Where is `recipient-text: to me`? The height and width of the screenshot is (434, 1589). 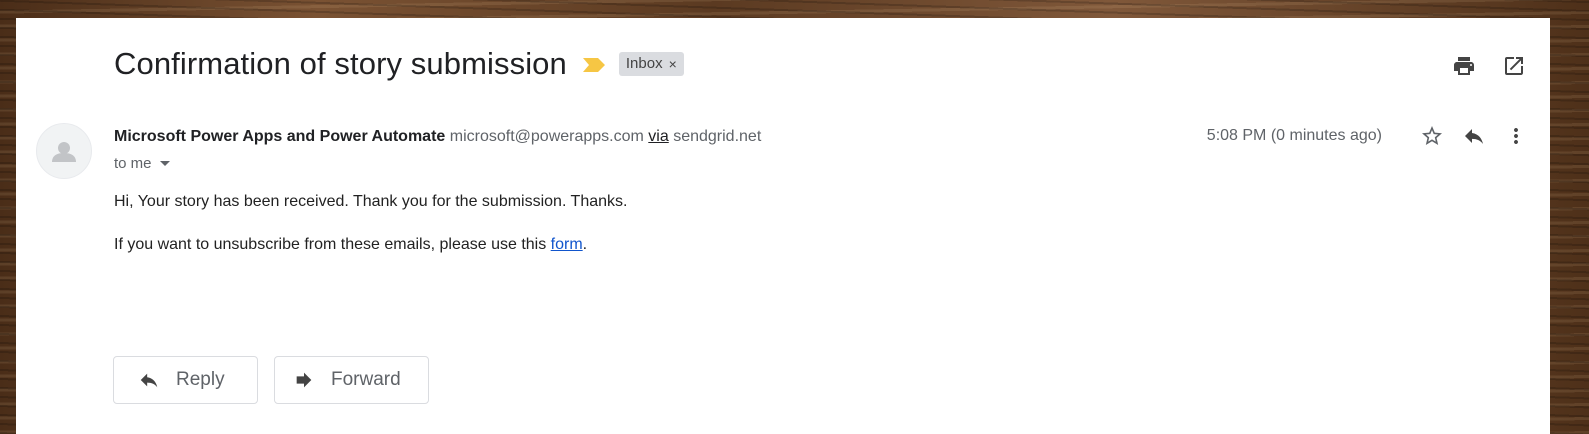 recipient-text: to me is located at coordinates (133, 163).